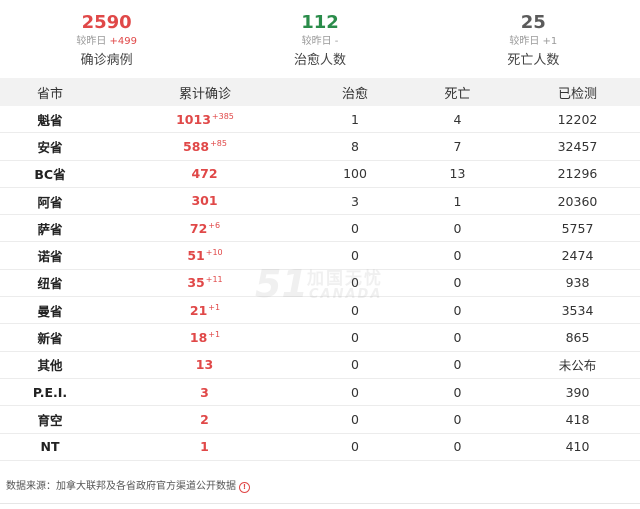  Describe the element at coordinates (50, 120) in the screenshot. I see `cell-province: 魁省` at that location.